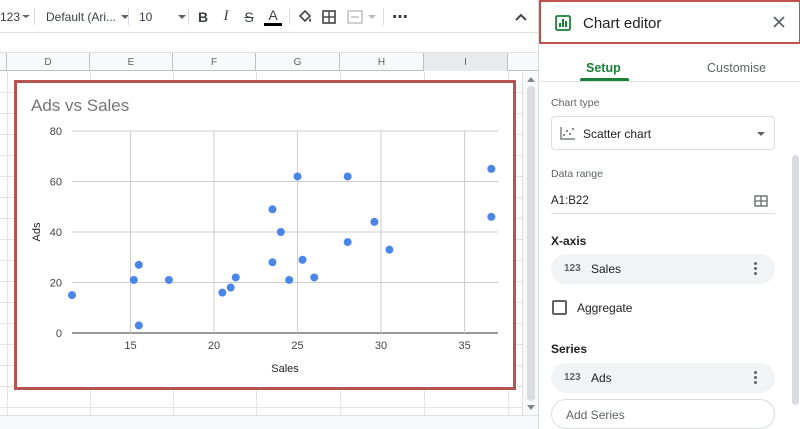 The image size is (800, 429). What do you see at coordinates (130, 346) in the screenshot?
I see `x-tick-label: 15` at bounding box center [130, 346].